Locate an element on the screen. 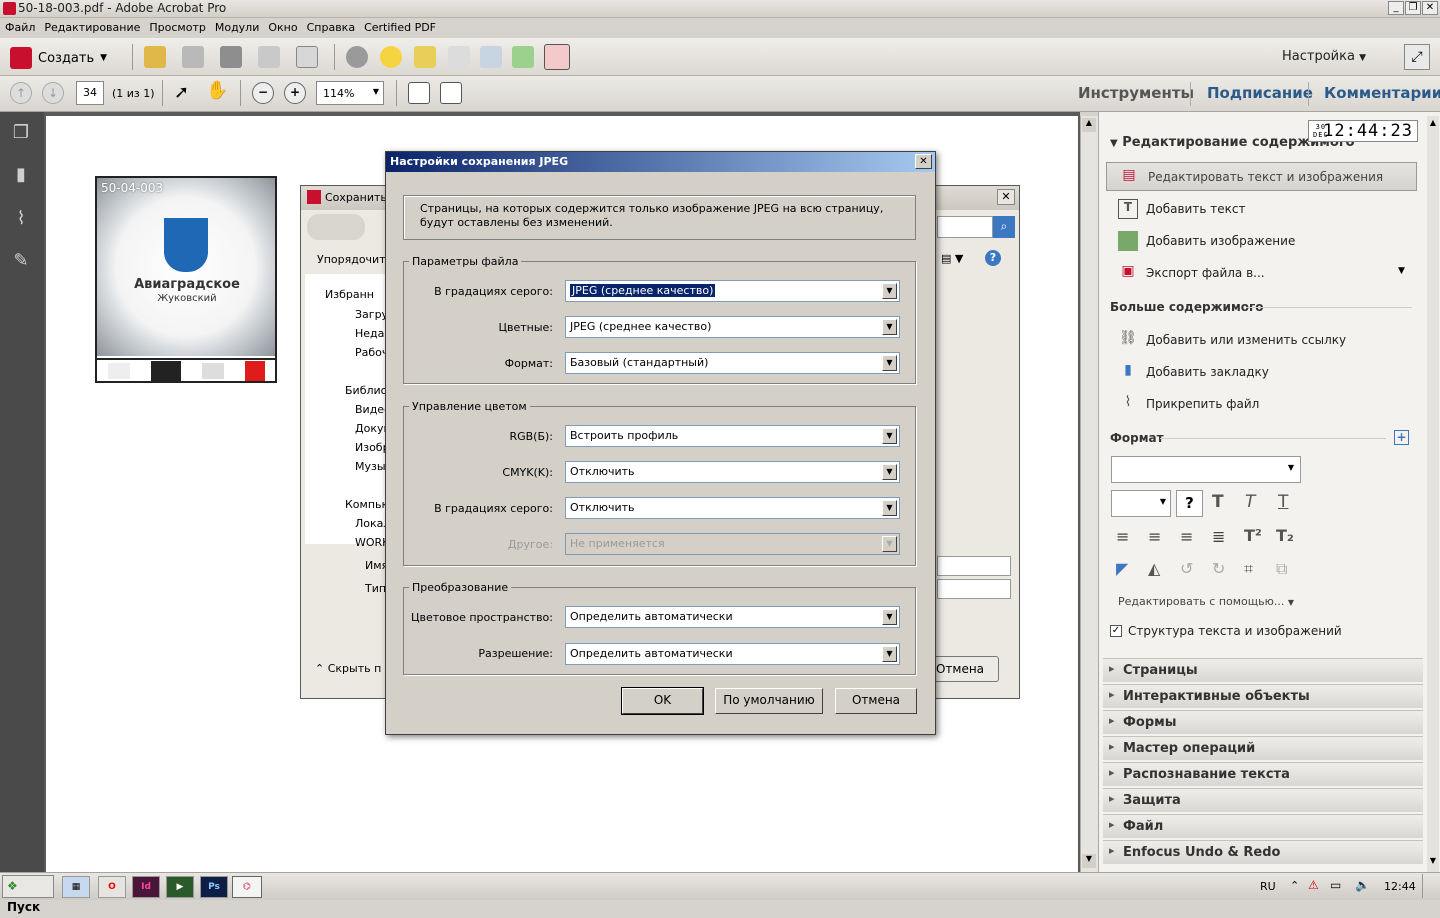 This screenshot has width=1440, height=918. flip-icon: ◭ is located at coordinates (1154, 568).